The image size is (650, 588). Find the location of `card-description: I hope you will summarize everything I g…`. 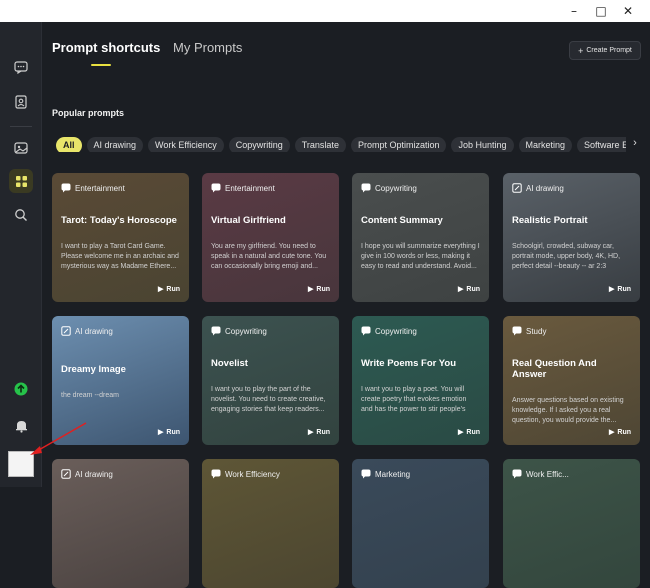

card-description: I hope you will summarize everything I g… is located at coordinates (420, 256).